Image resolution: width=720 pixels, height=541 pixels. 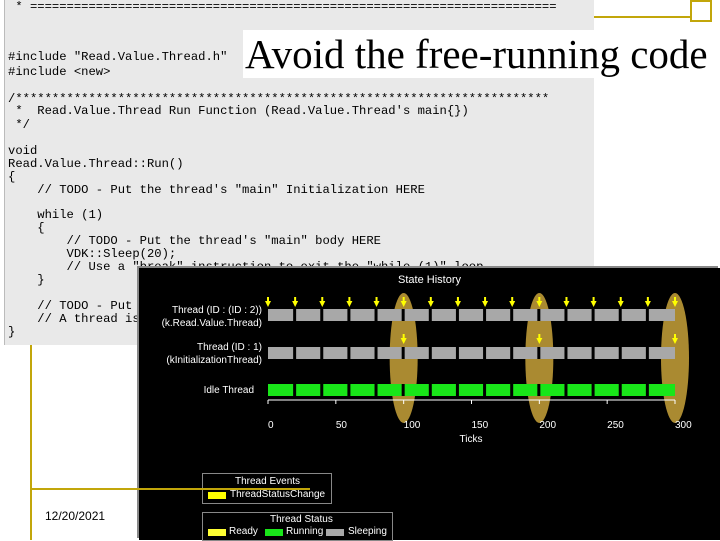 What do you see at coordinates (305, 531) in the screenshot?
I see `legend-item-running: Running` at bounding box center [305, 531].